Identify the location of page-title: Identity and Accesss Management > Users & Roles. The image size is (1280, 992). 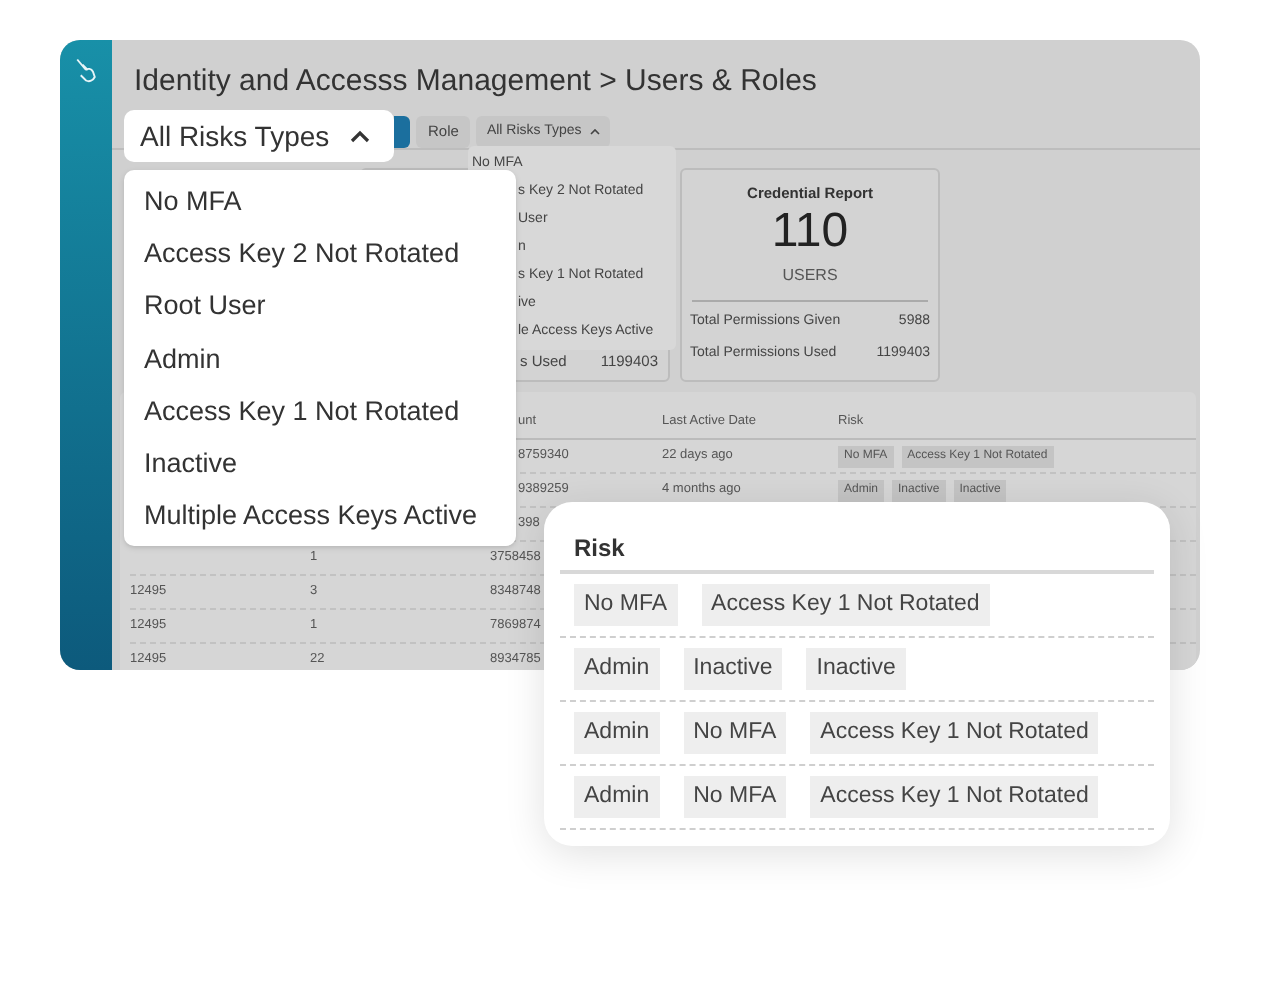
(475, 82).